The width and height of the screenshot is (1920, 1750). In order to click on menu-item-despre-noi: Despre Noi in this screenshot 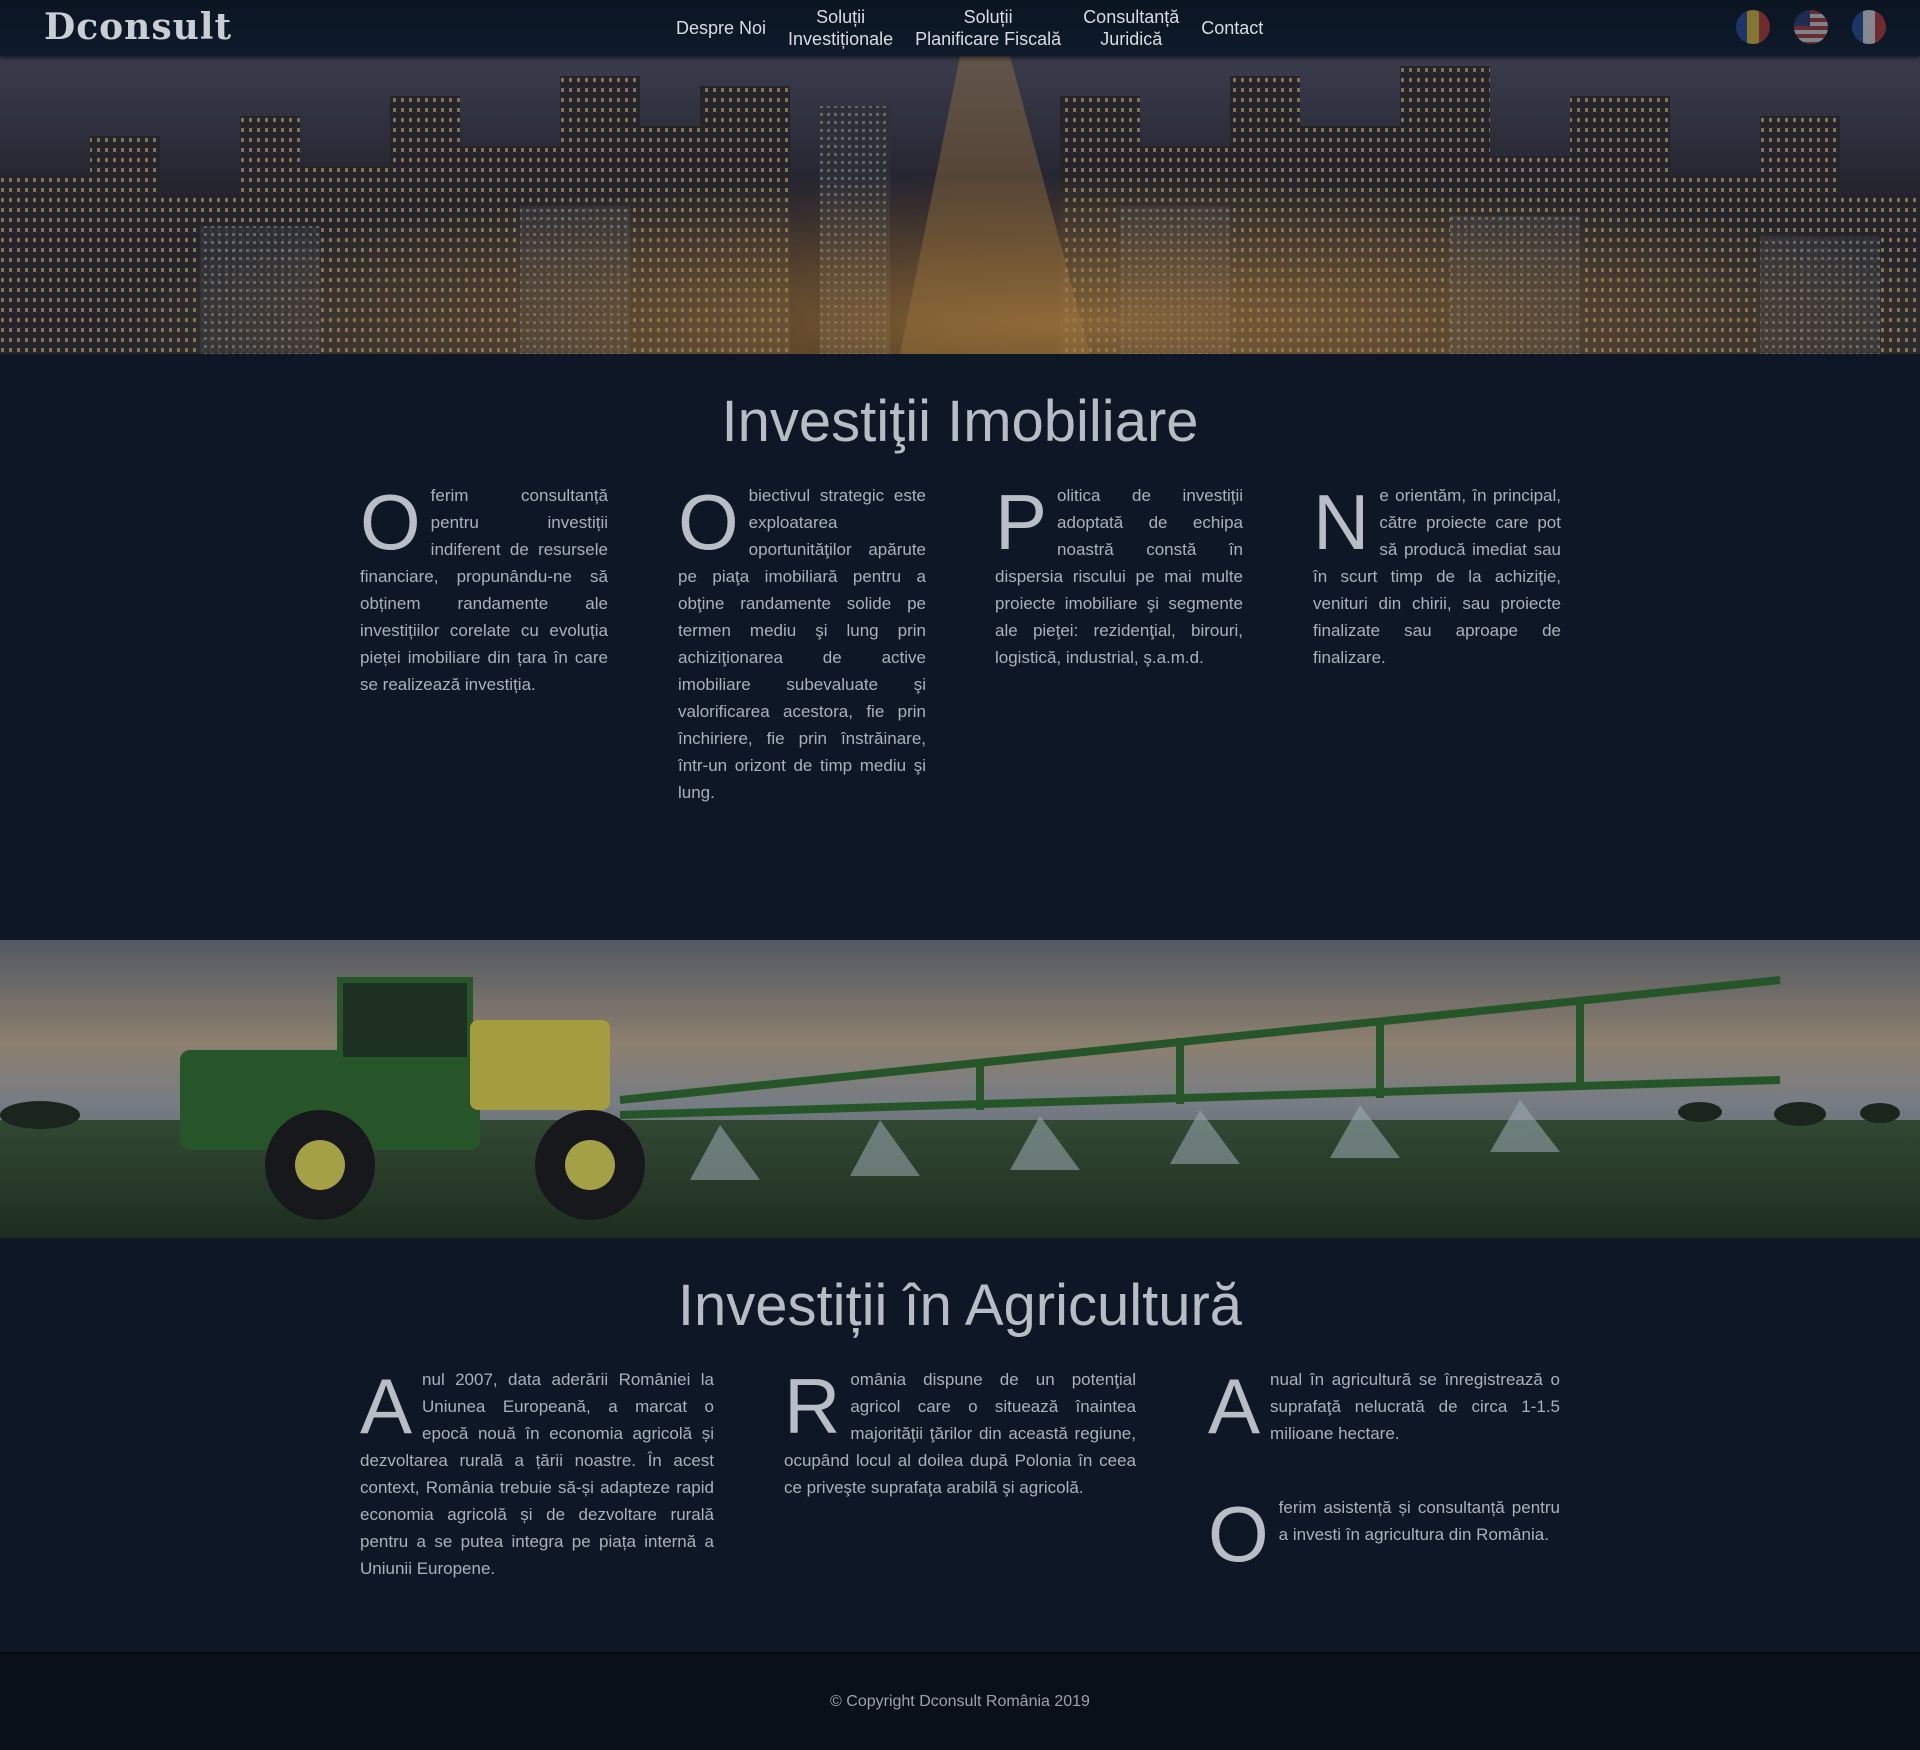, I will do `click(721, 28)`.